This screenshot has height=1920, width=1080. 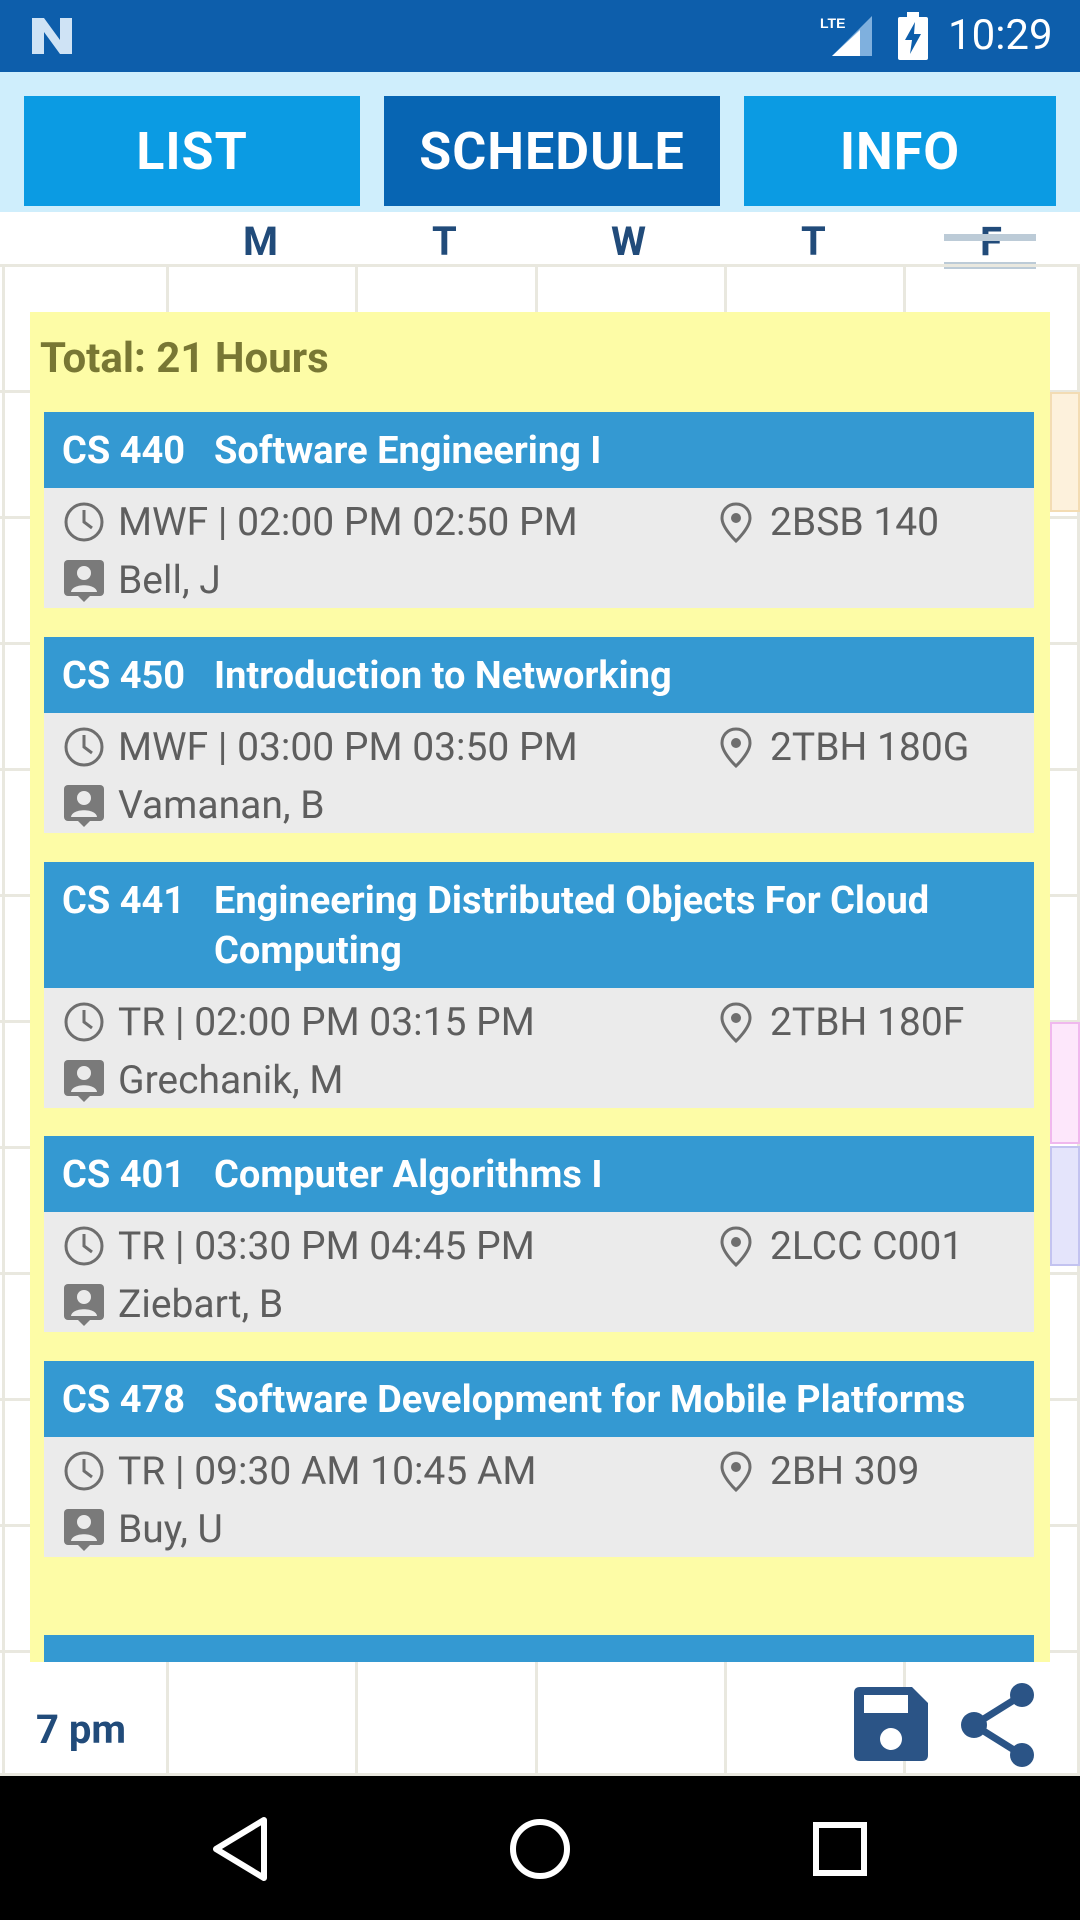 I want to click on tab-schedule: SCHEDULE, so click(x=552, y=151).